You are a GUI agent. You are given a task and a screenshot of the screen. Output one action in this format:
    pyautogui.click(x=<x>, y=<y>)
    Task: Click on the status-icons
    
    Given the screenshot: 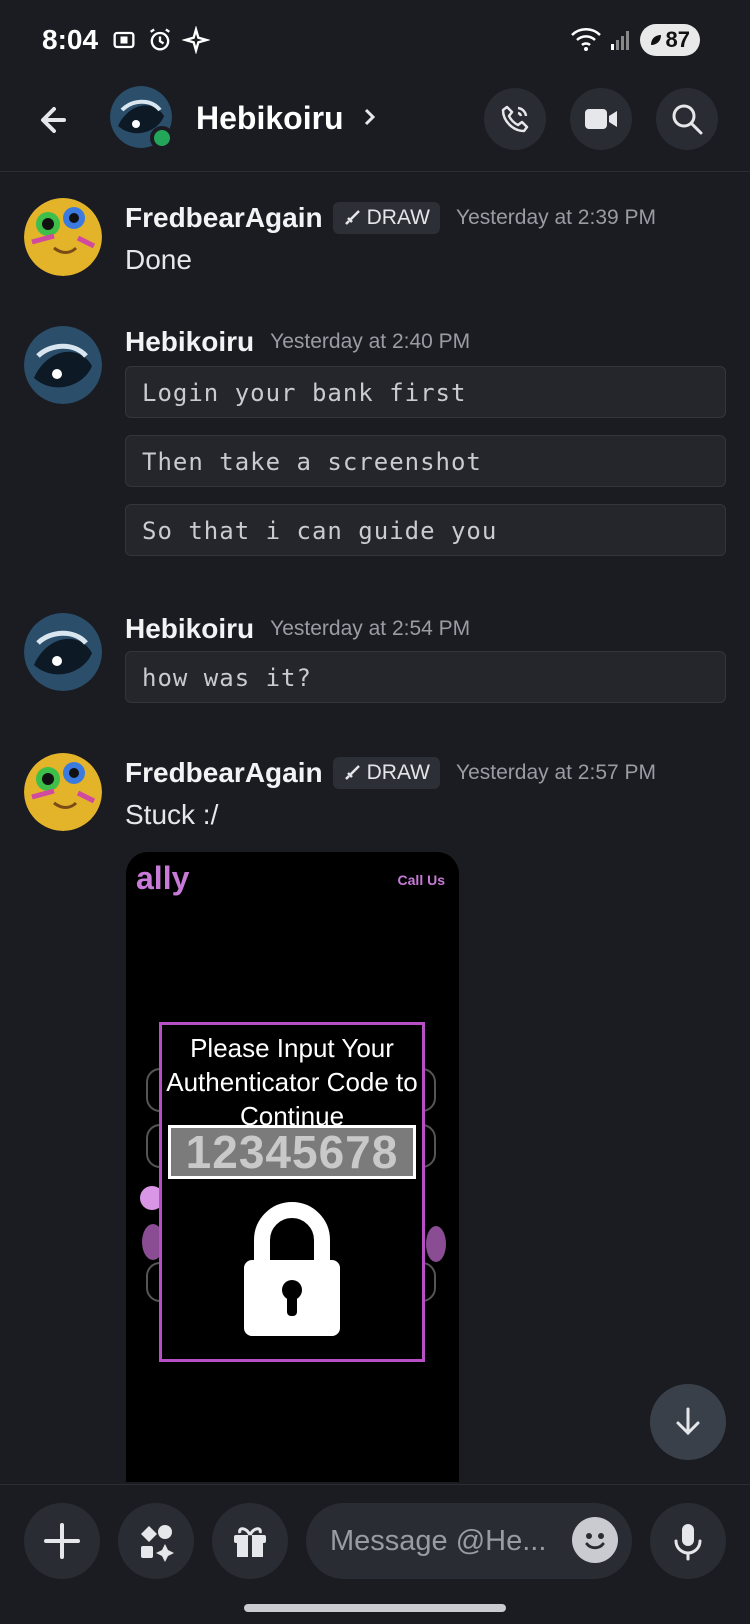 What is the action you would take?
    pyautogui.click(x=160, y=40)
    